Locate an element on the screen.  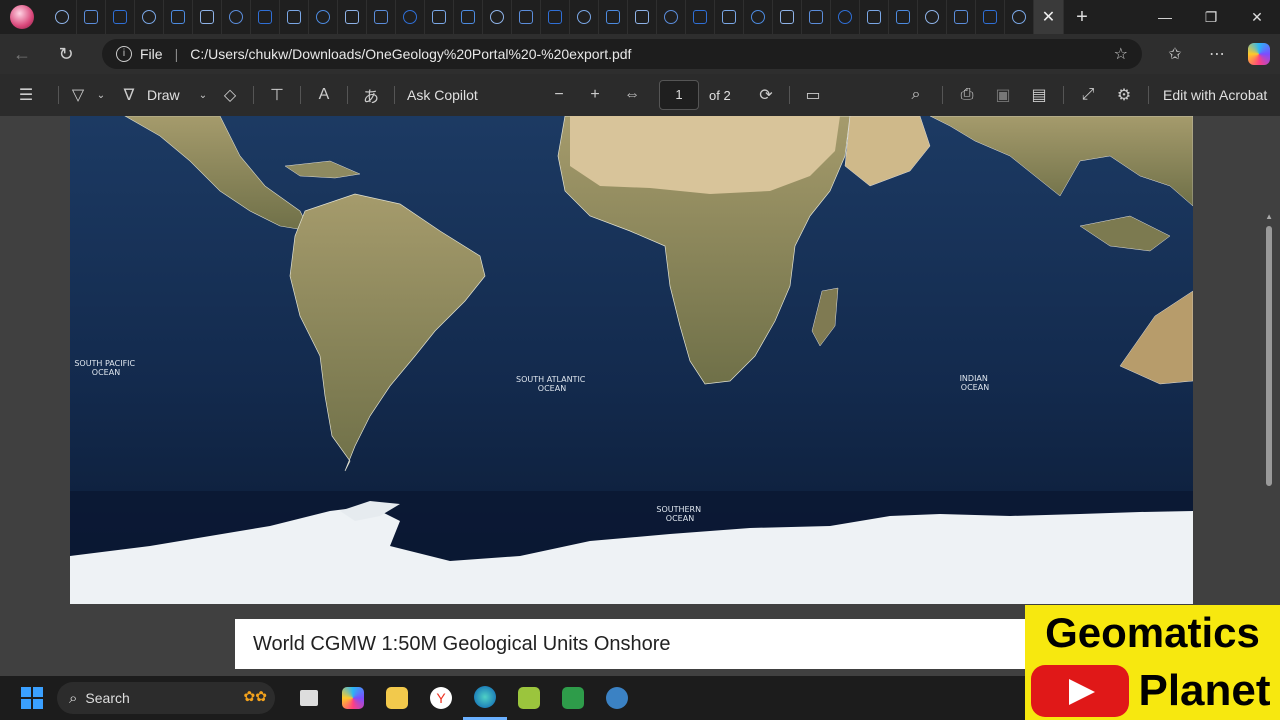
draw-button: Draw is located at coordinates (170, 95).